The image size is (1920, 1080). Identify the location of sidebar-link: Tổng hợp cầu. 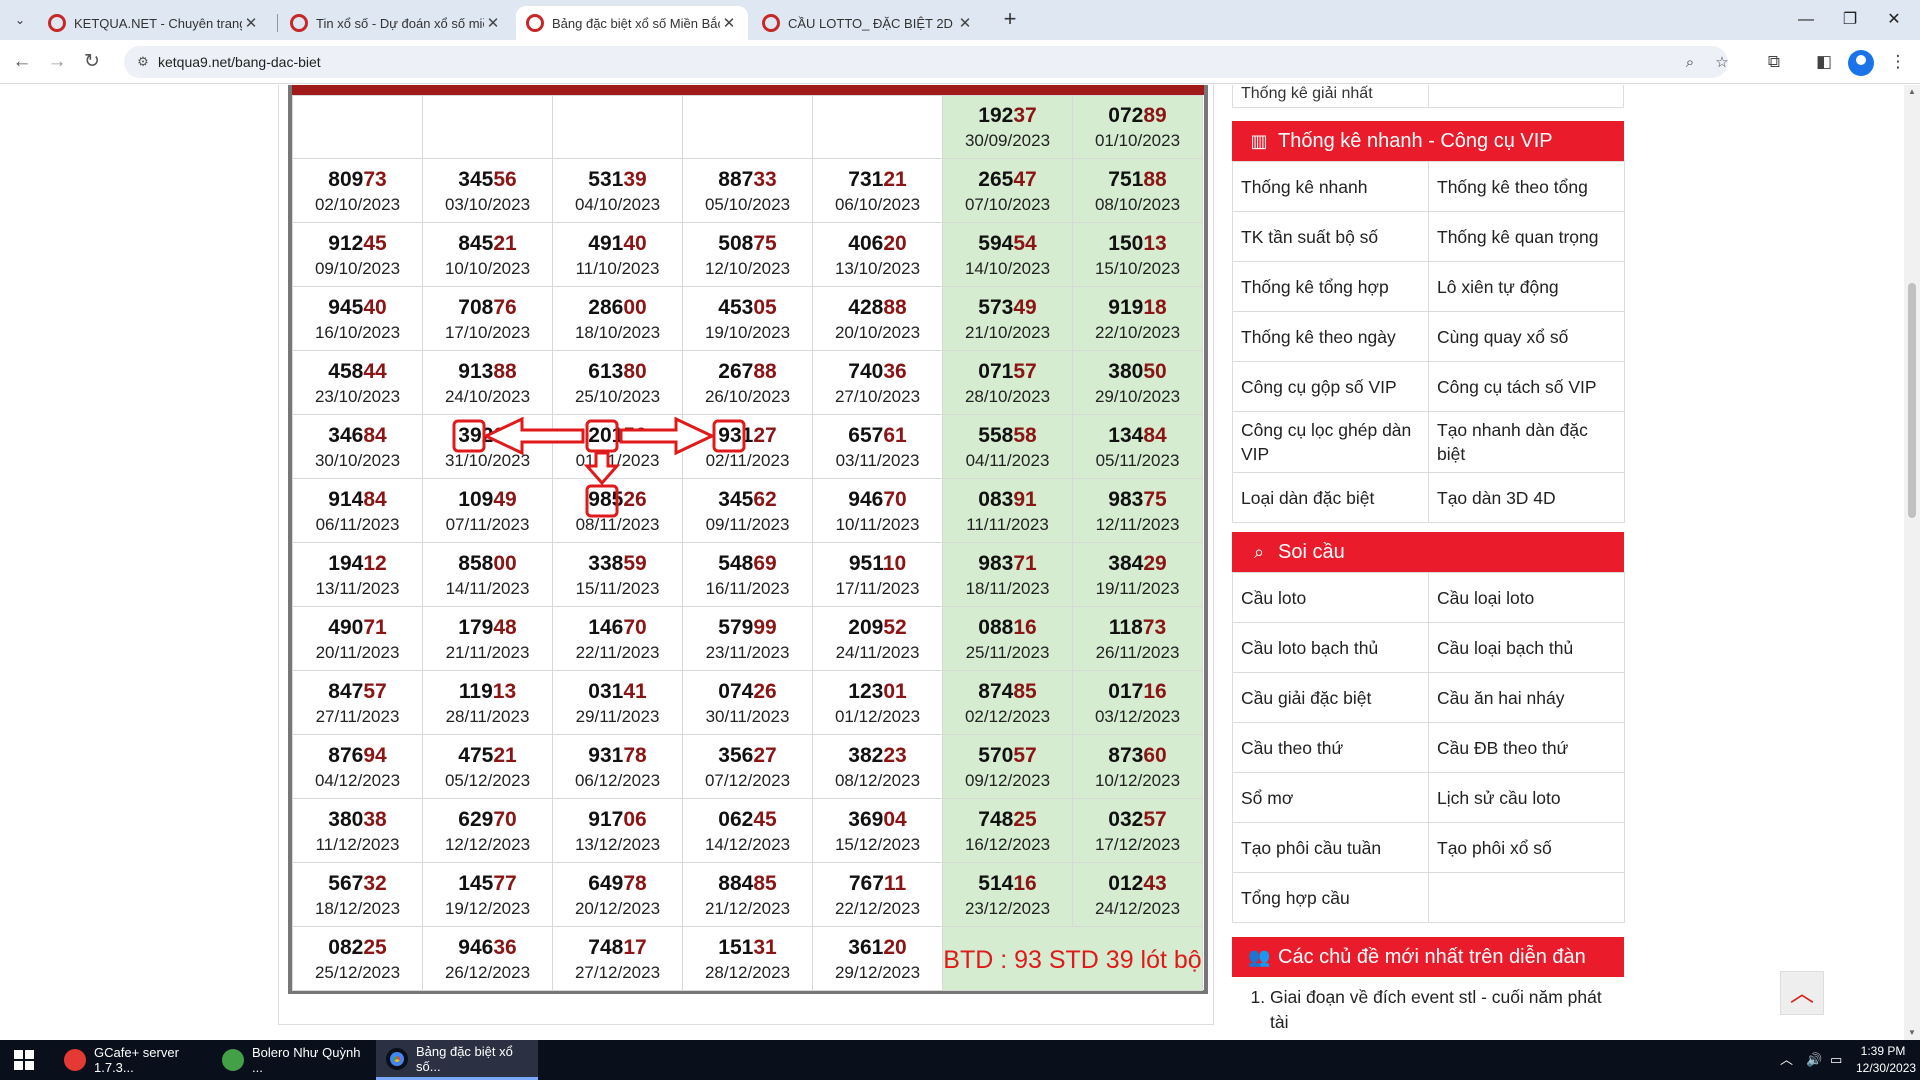
(1330, 897).